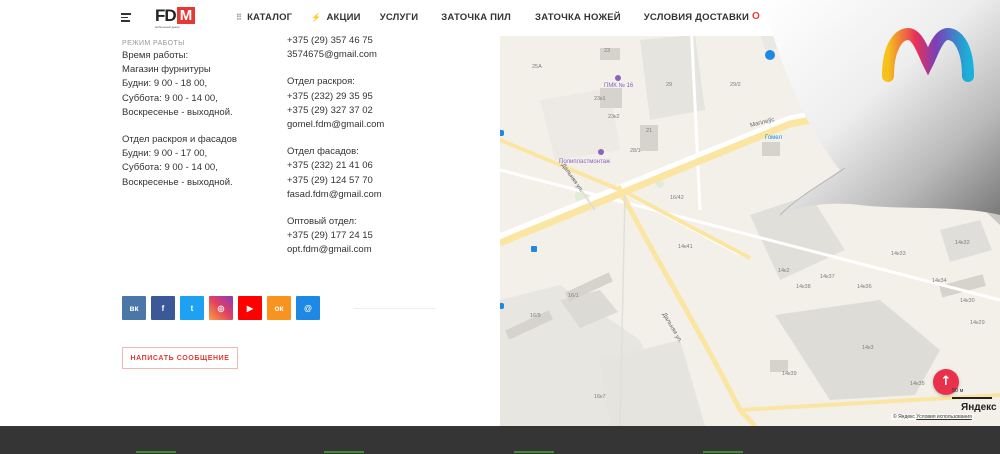 The width and height of the screenshot is (1000, 454). I want to click on nav-item-services: Услуги, so click(399, 17).